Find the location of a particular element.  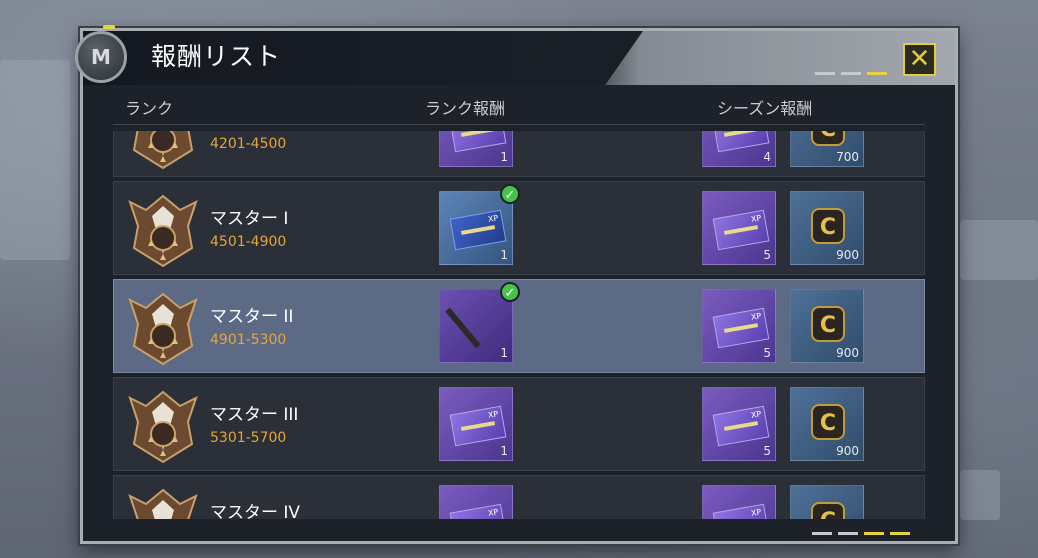

page-indicator is located at coordinates (851, 73).